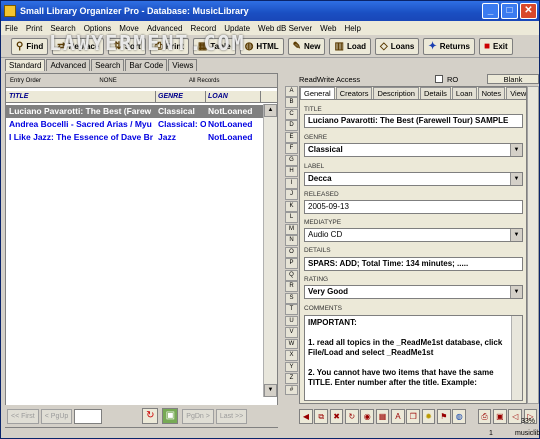 This screenshot has width=540, height=439. What do you see at coordinates (291, 160) in the screenshot?
I see `alpha-index-g: G` at bounding box center [291, 160].